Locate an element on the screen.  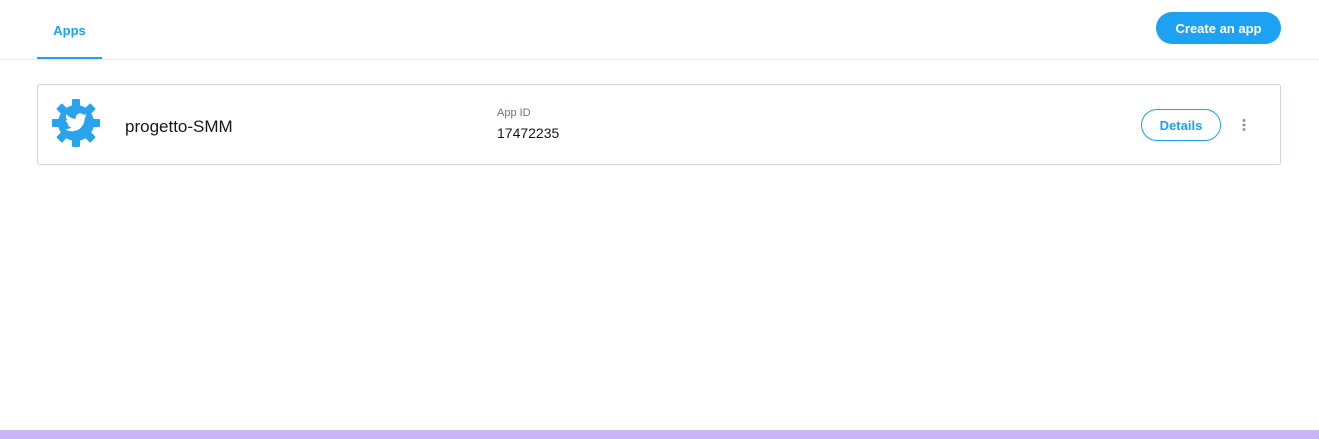
app-id-label: App ID is located at coordinates (514, 113).